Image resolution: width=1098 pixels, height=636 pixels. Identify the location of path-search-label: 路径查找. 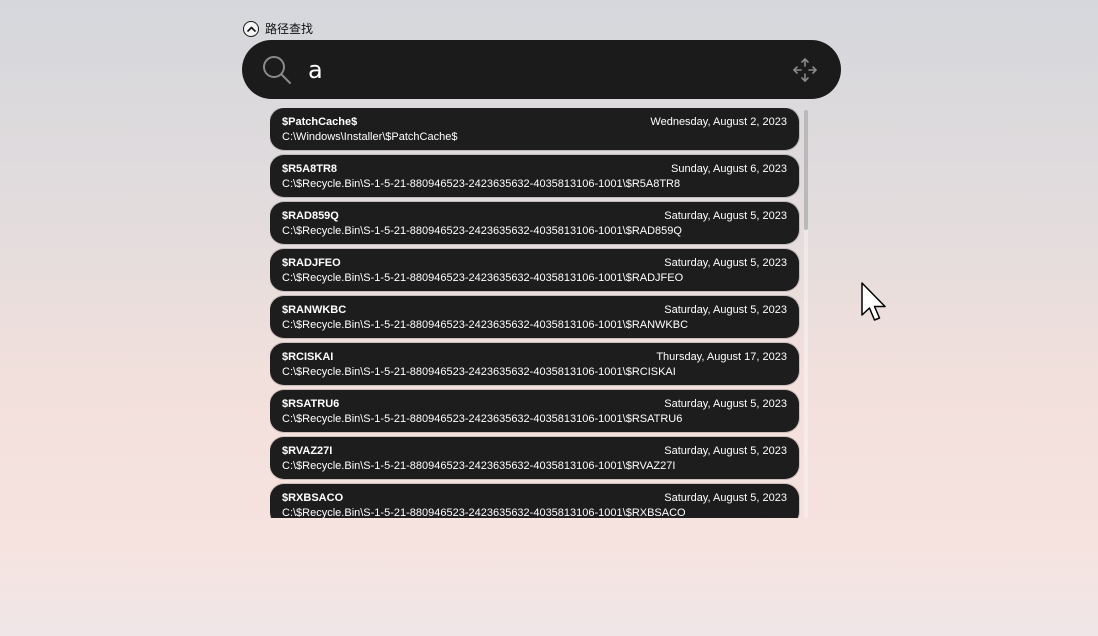
(289, 29).